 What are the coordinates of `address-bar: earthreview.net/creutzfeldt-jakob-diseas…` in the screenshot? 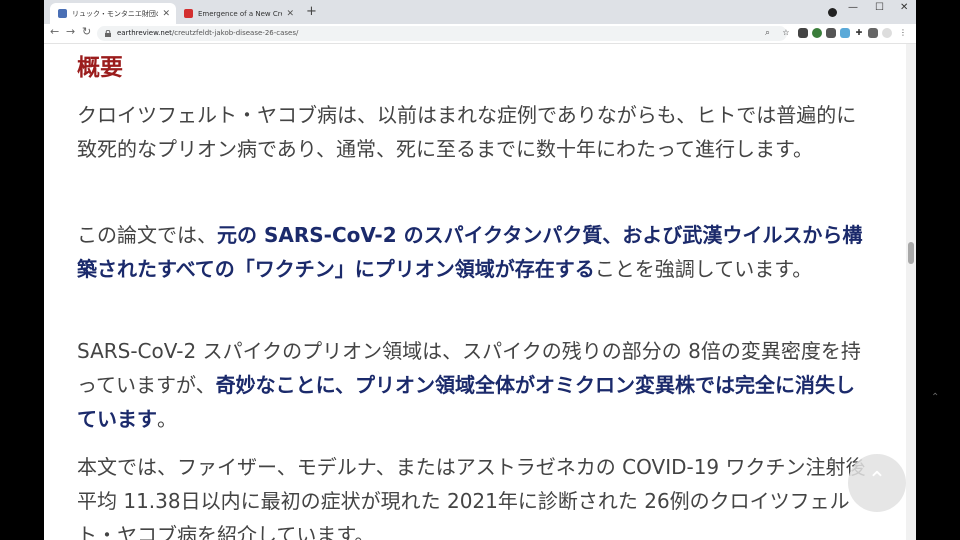 It's located at (442, 33).